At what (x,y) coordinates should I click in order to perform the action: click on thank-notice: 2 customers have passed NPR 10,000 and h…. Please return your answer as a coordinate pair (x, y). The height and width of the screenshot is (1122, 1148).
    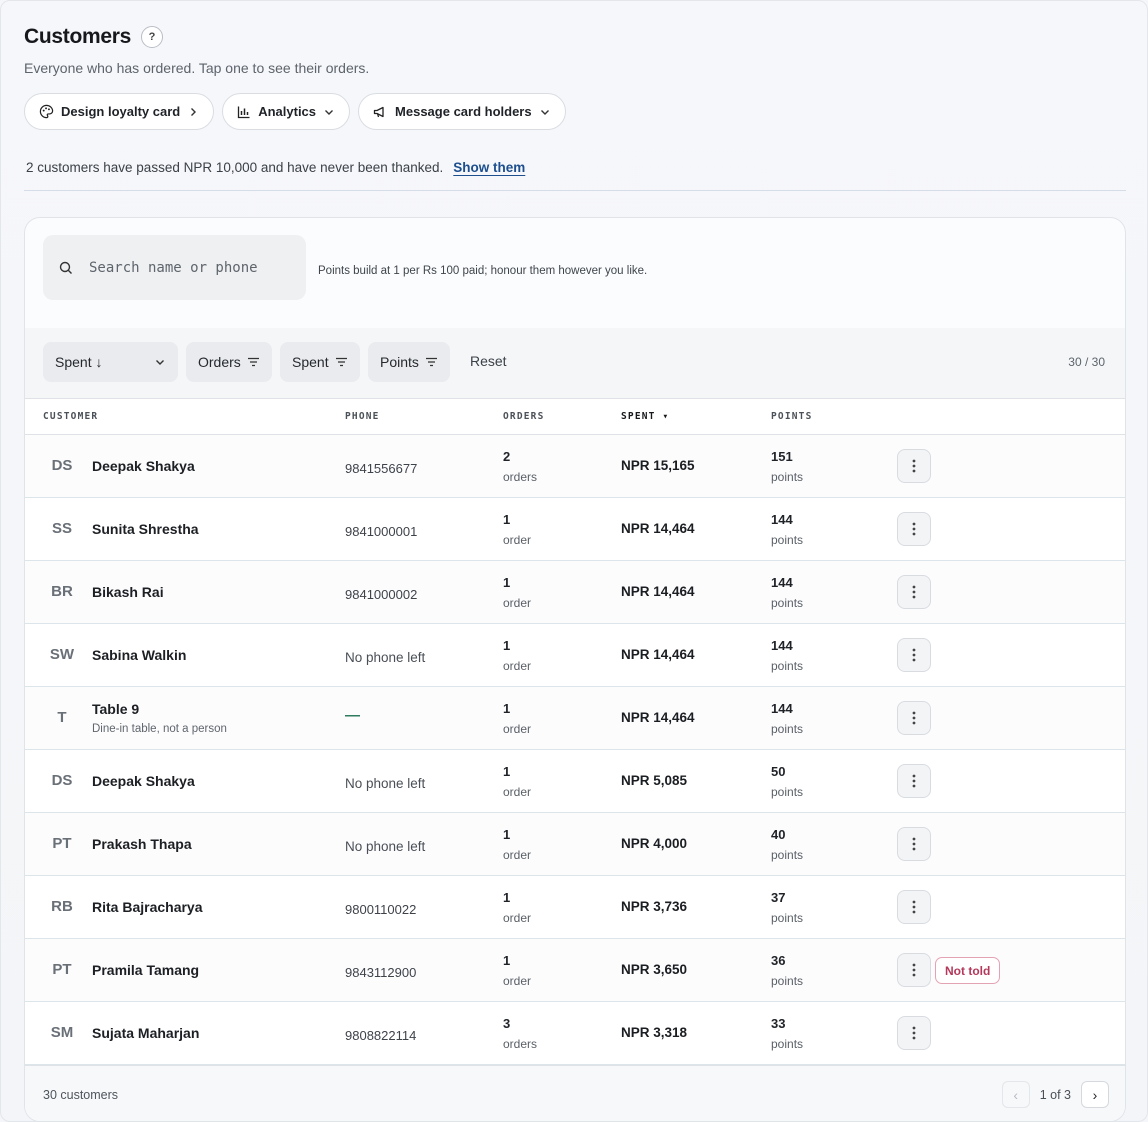
    Looking at the image, I should click on (275, 167).